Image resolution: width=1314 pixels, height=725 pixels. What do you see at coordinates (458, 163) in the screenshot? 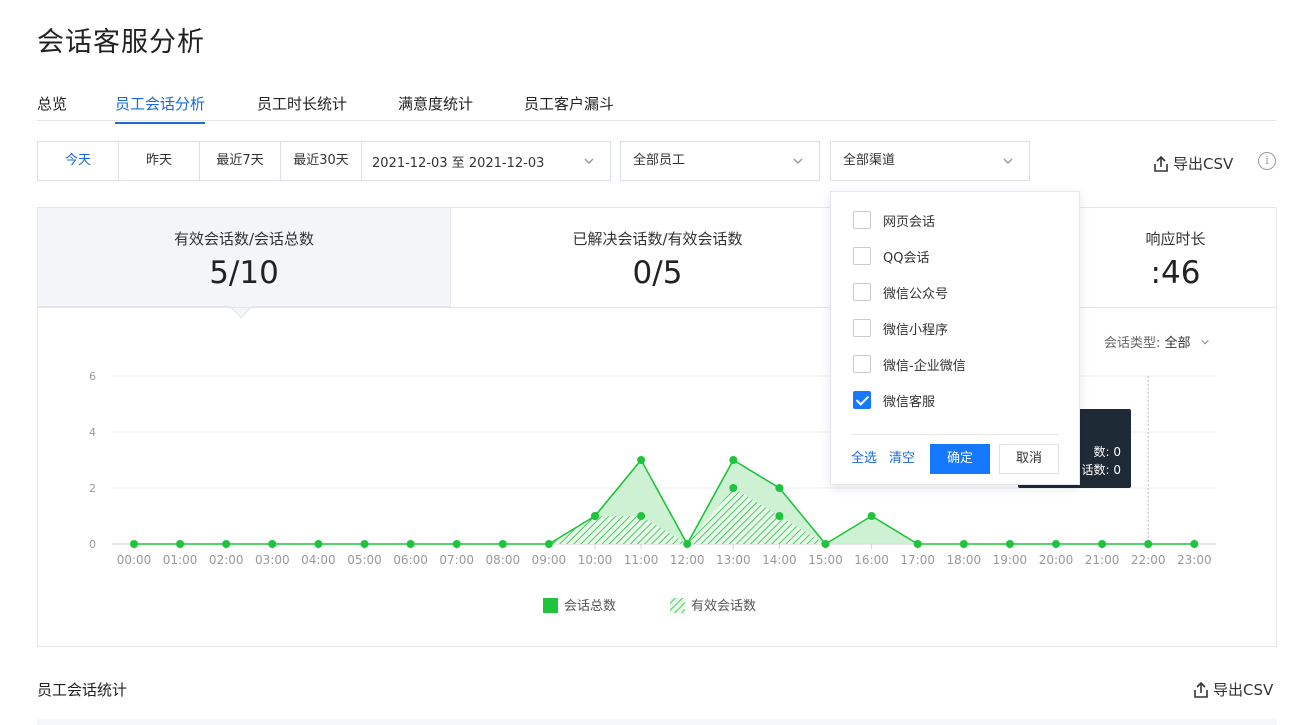
I see `date-range-value: 2021-12-03 至 2021-12-03` at bounding box center [458, 163].